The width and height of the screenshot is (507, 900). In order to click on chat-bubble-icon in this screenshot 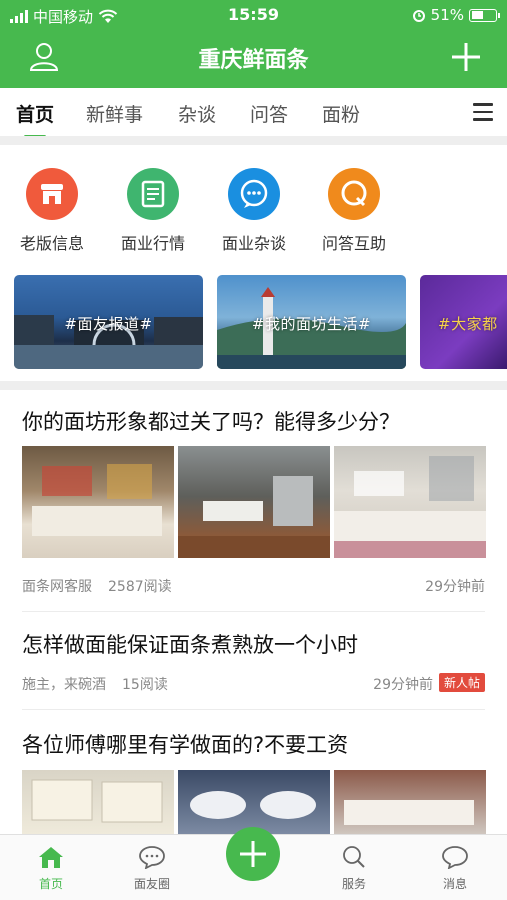, I will do `click(254, 194)`.